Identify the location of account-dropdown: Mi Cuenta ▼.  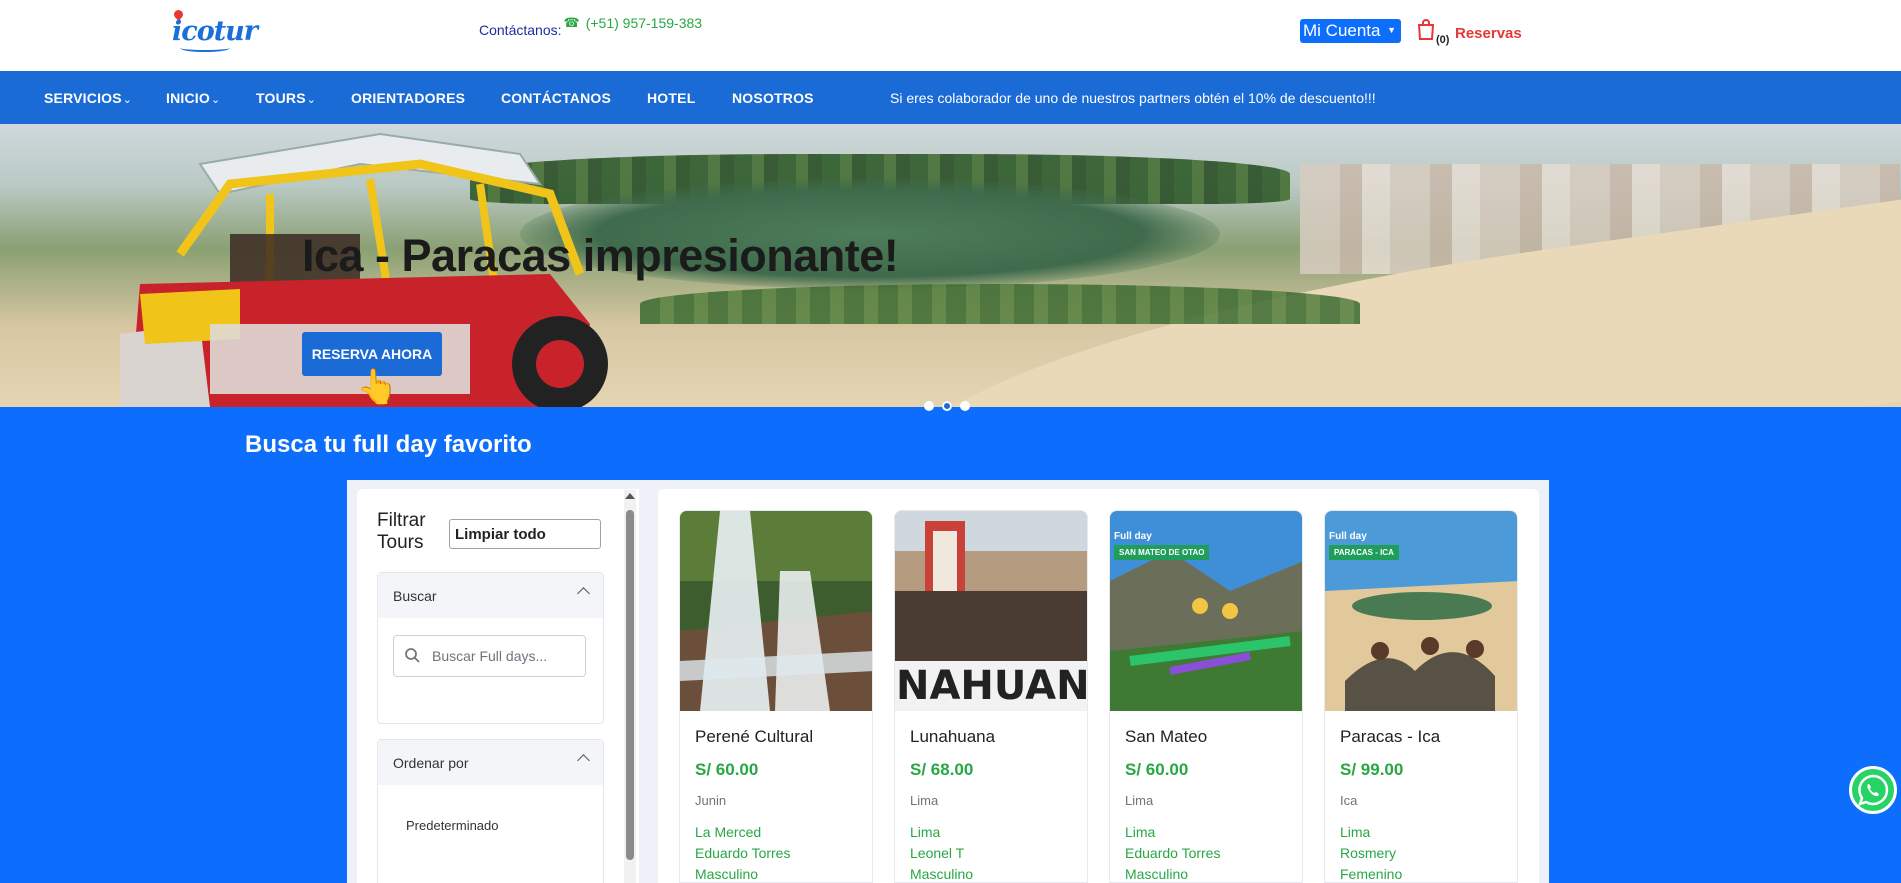
(1350, 31).